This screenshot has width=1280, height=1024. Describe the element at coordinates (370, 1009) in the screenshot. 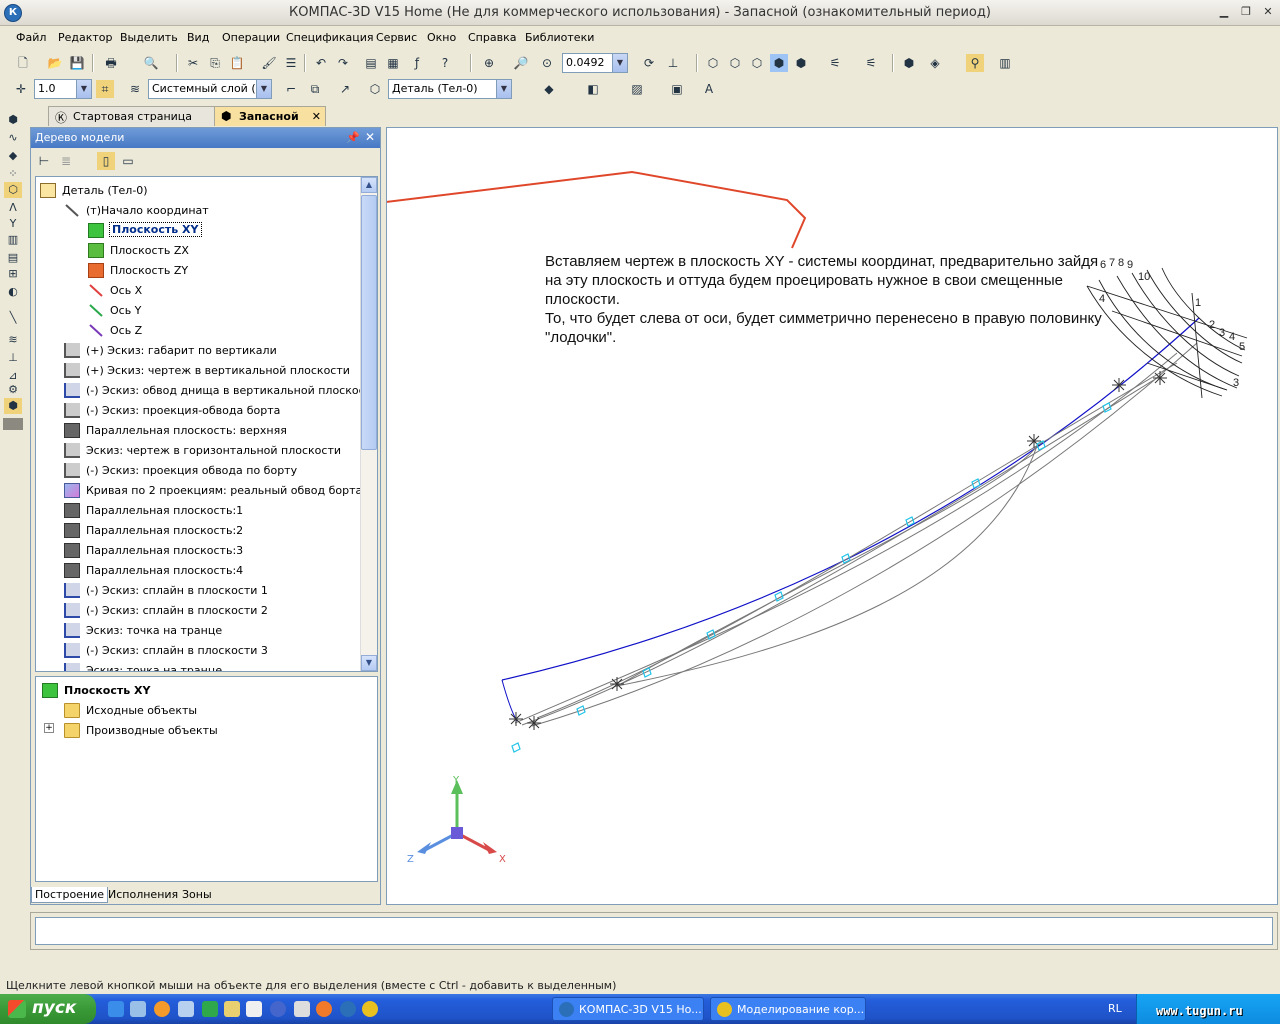

I see `chrome-icon` at that location.